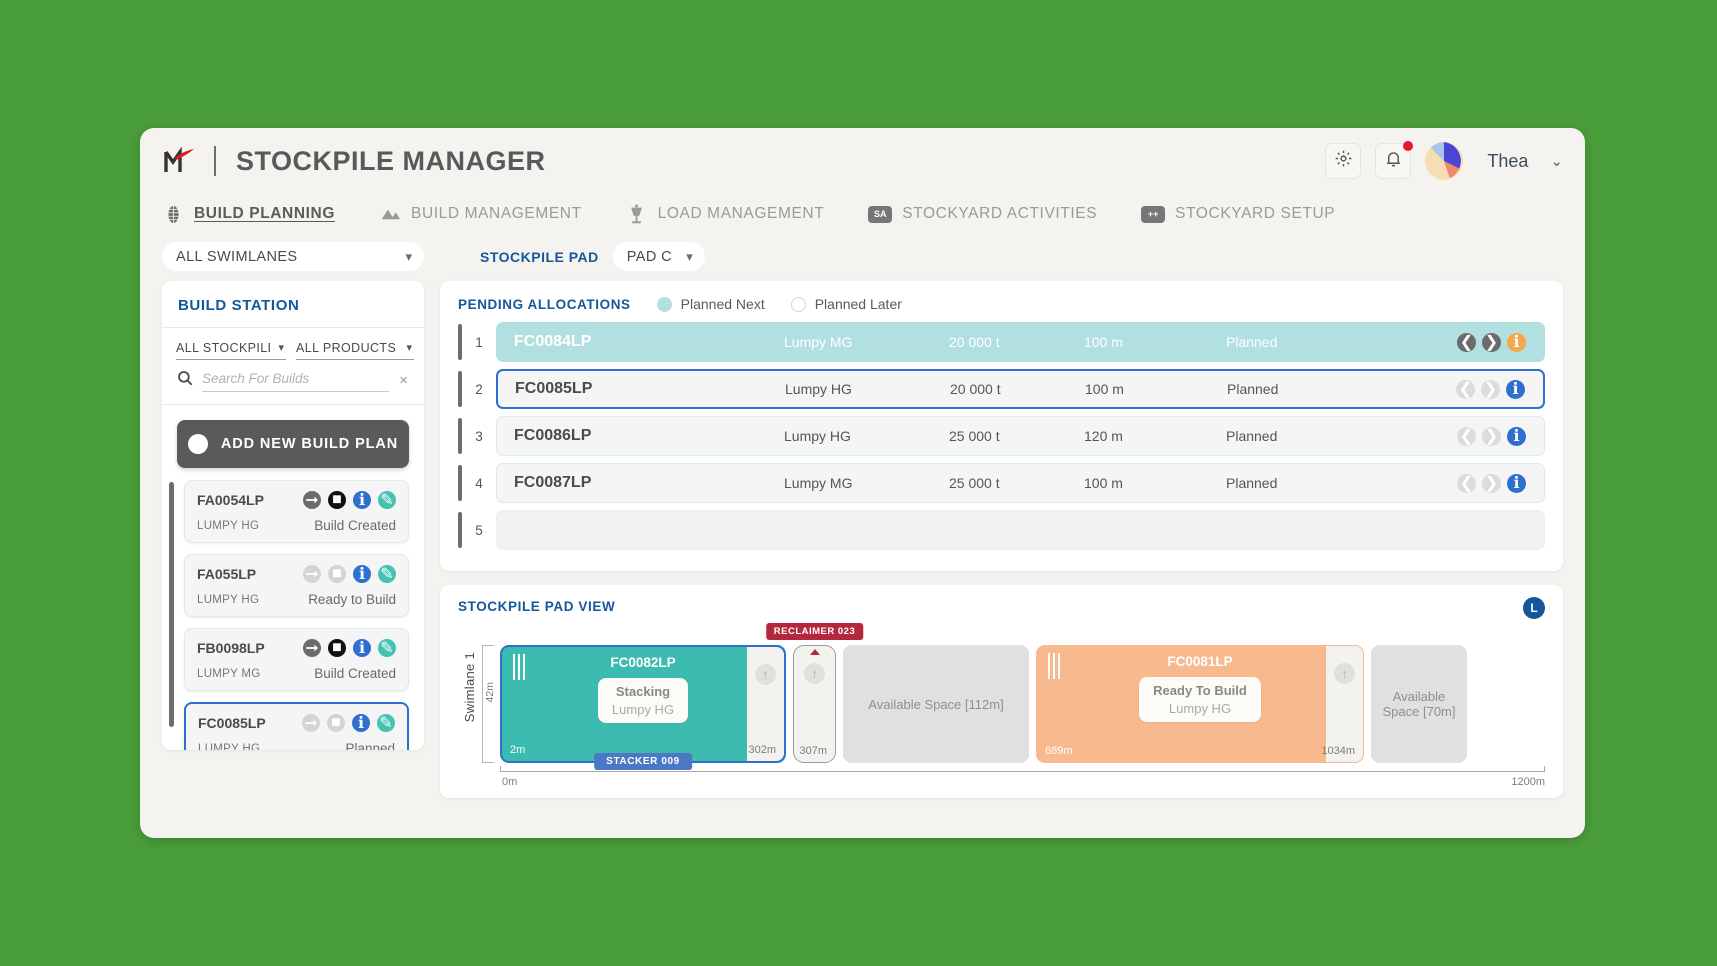 The width and height of the screenshot is (1717, 966). I want to click on axis-start-label: 0m, so click(510, 782).